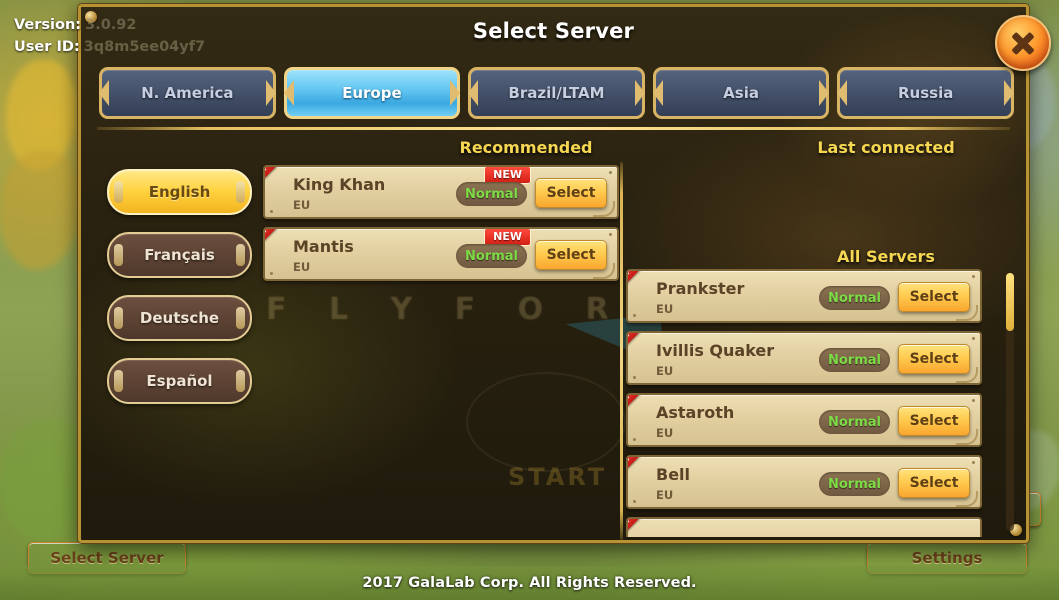 This screenshot has height=600, width=1059. I want to click on server-name: Ivillis Quaker, so click(715, 350).